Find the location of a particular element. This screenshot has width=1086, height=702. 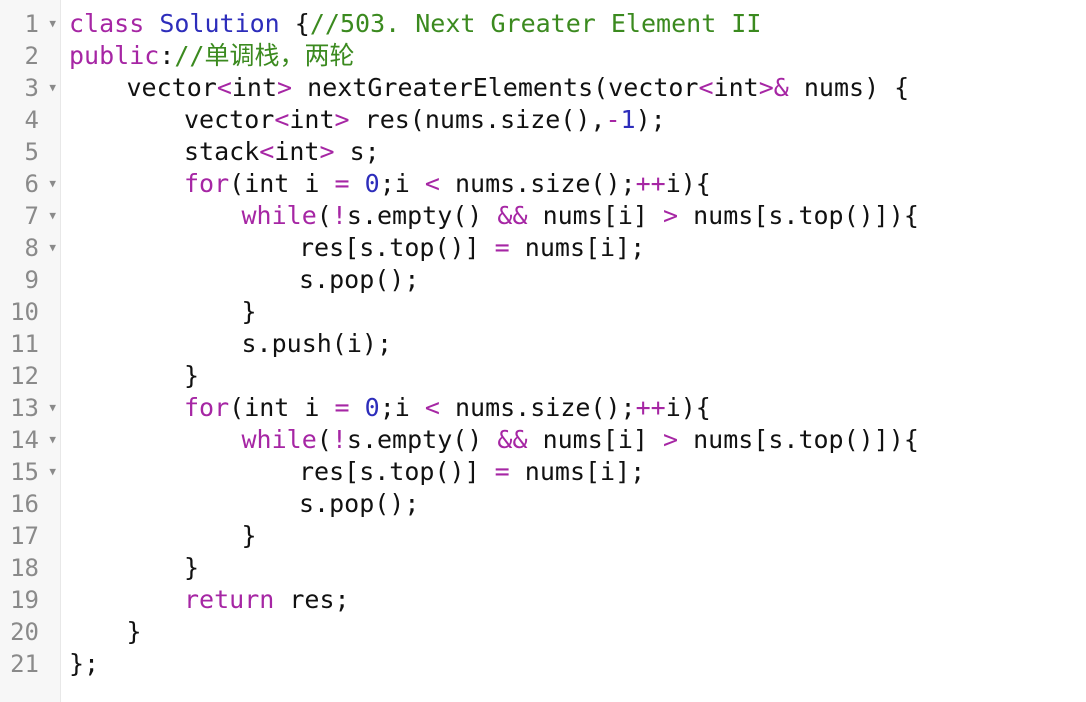

code-token-plain: s.pop(); is located at coordinates (359, 279).